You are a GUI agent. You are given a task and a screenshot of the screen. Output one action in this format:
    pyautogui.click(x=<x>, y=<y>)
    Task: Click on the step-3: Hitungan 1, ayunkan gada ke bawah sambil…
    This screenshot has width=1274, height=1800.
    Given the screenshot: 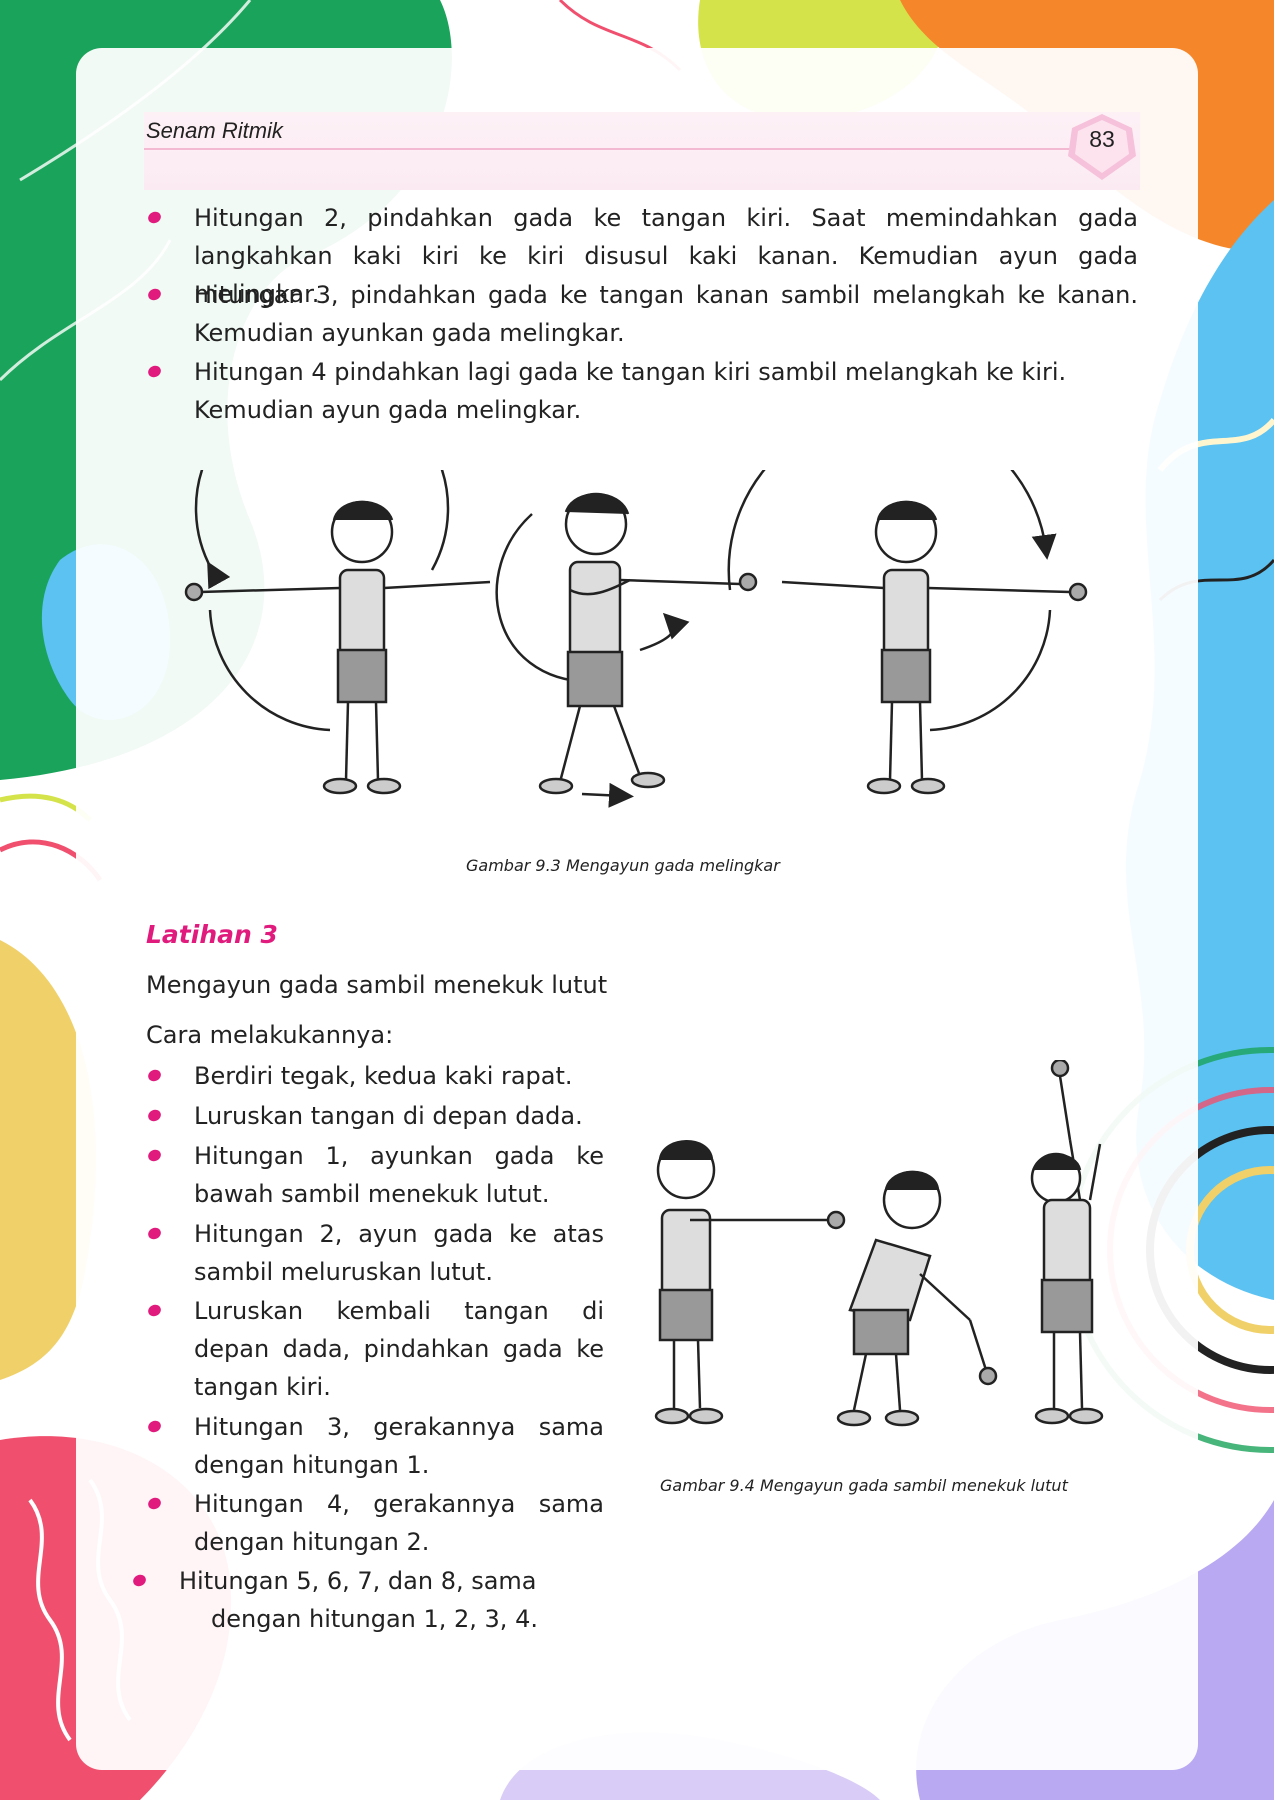 What is the action you would take?
    pyautogui.click(x=399, y=1175)
    